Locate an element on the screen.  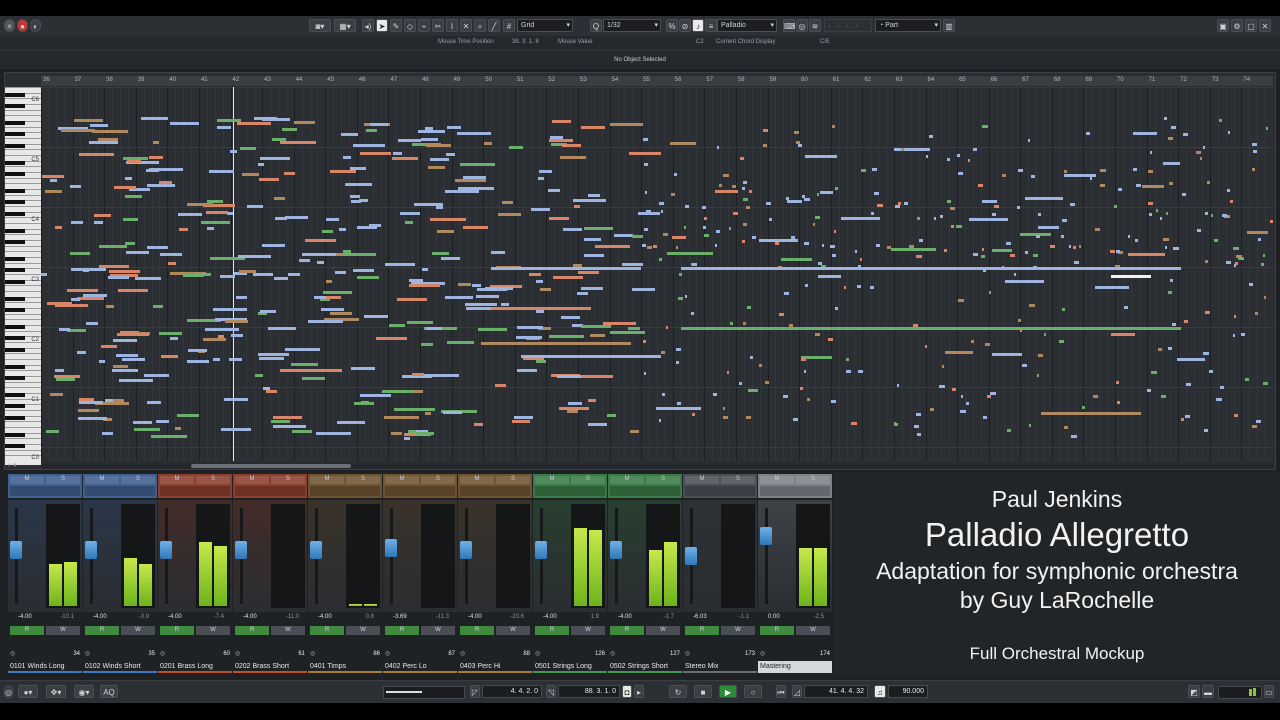
glue-tool-icon: ⌇ is located at coordinates (452, 25).